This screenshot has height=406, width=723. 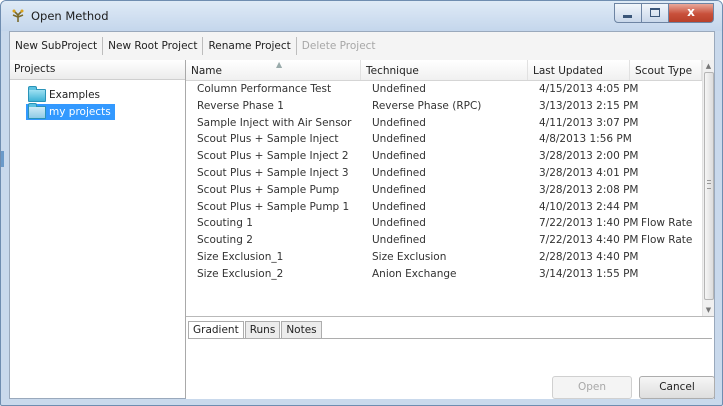 I want to click on column-header-label: Technique, so click(x=392, y=71).